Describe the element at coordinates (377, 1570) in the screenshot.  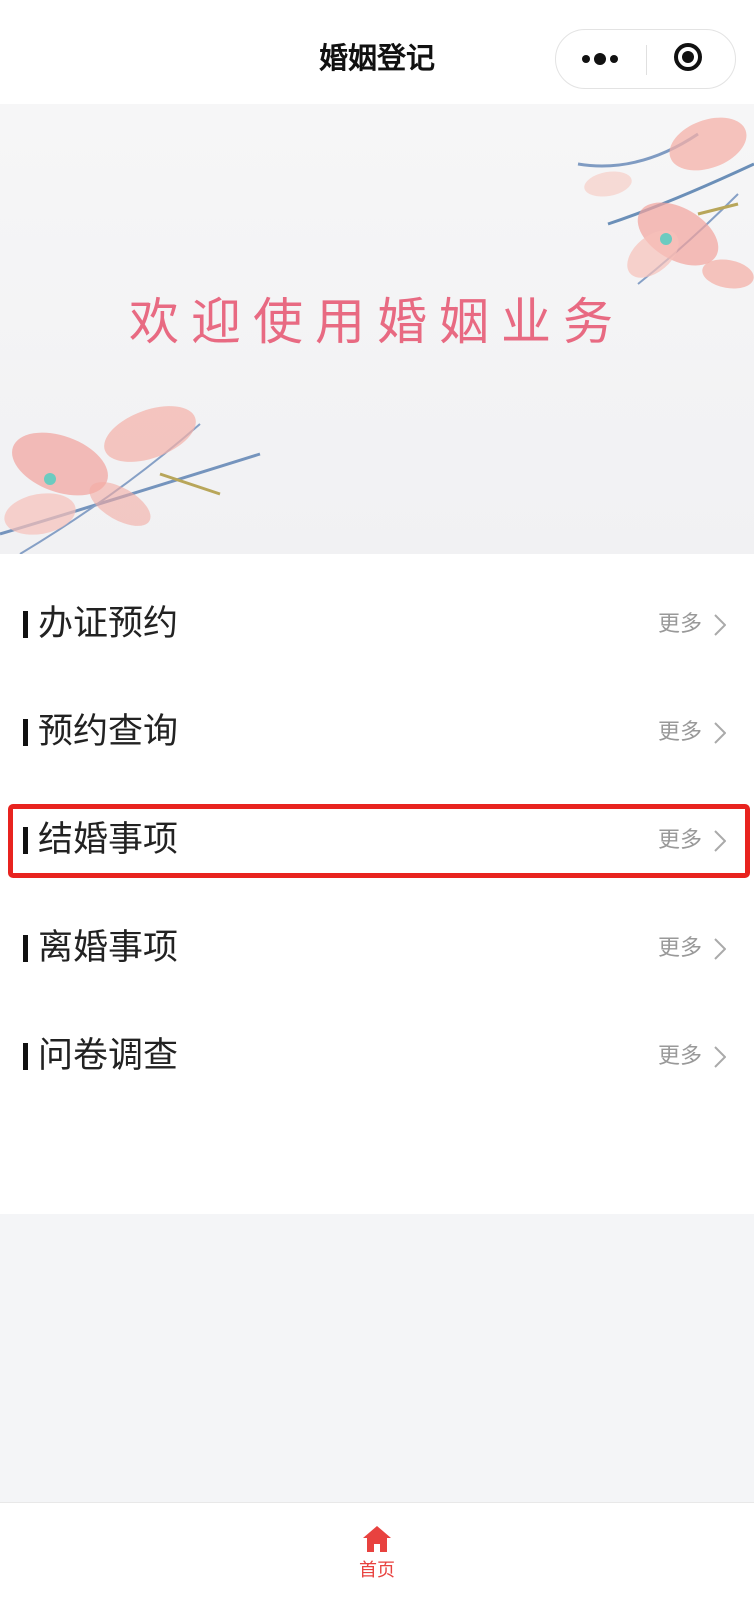
I see `tab-home-label: 首页` at that location.